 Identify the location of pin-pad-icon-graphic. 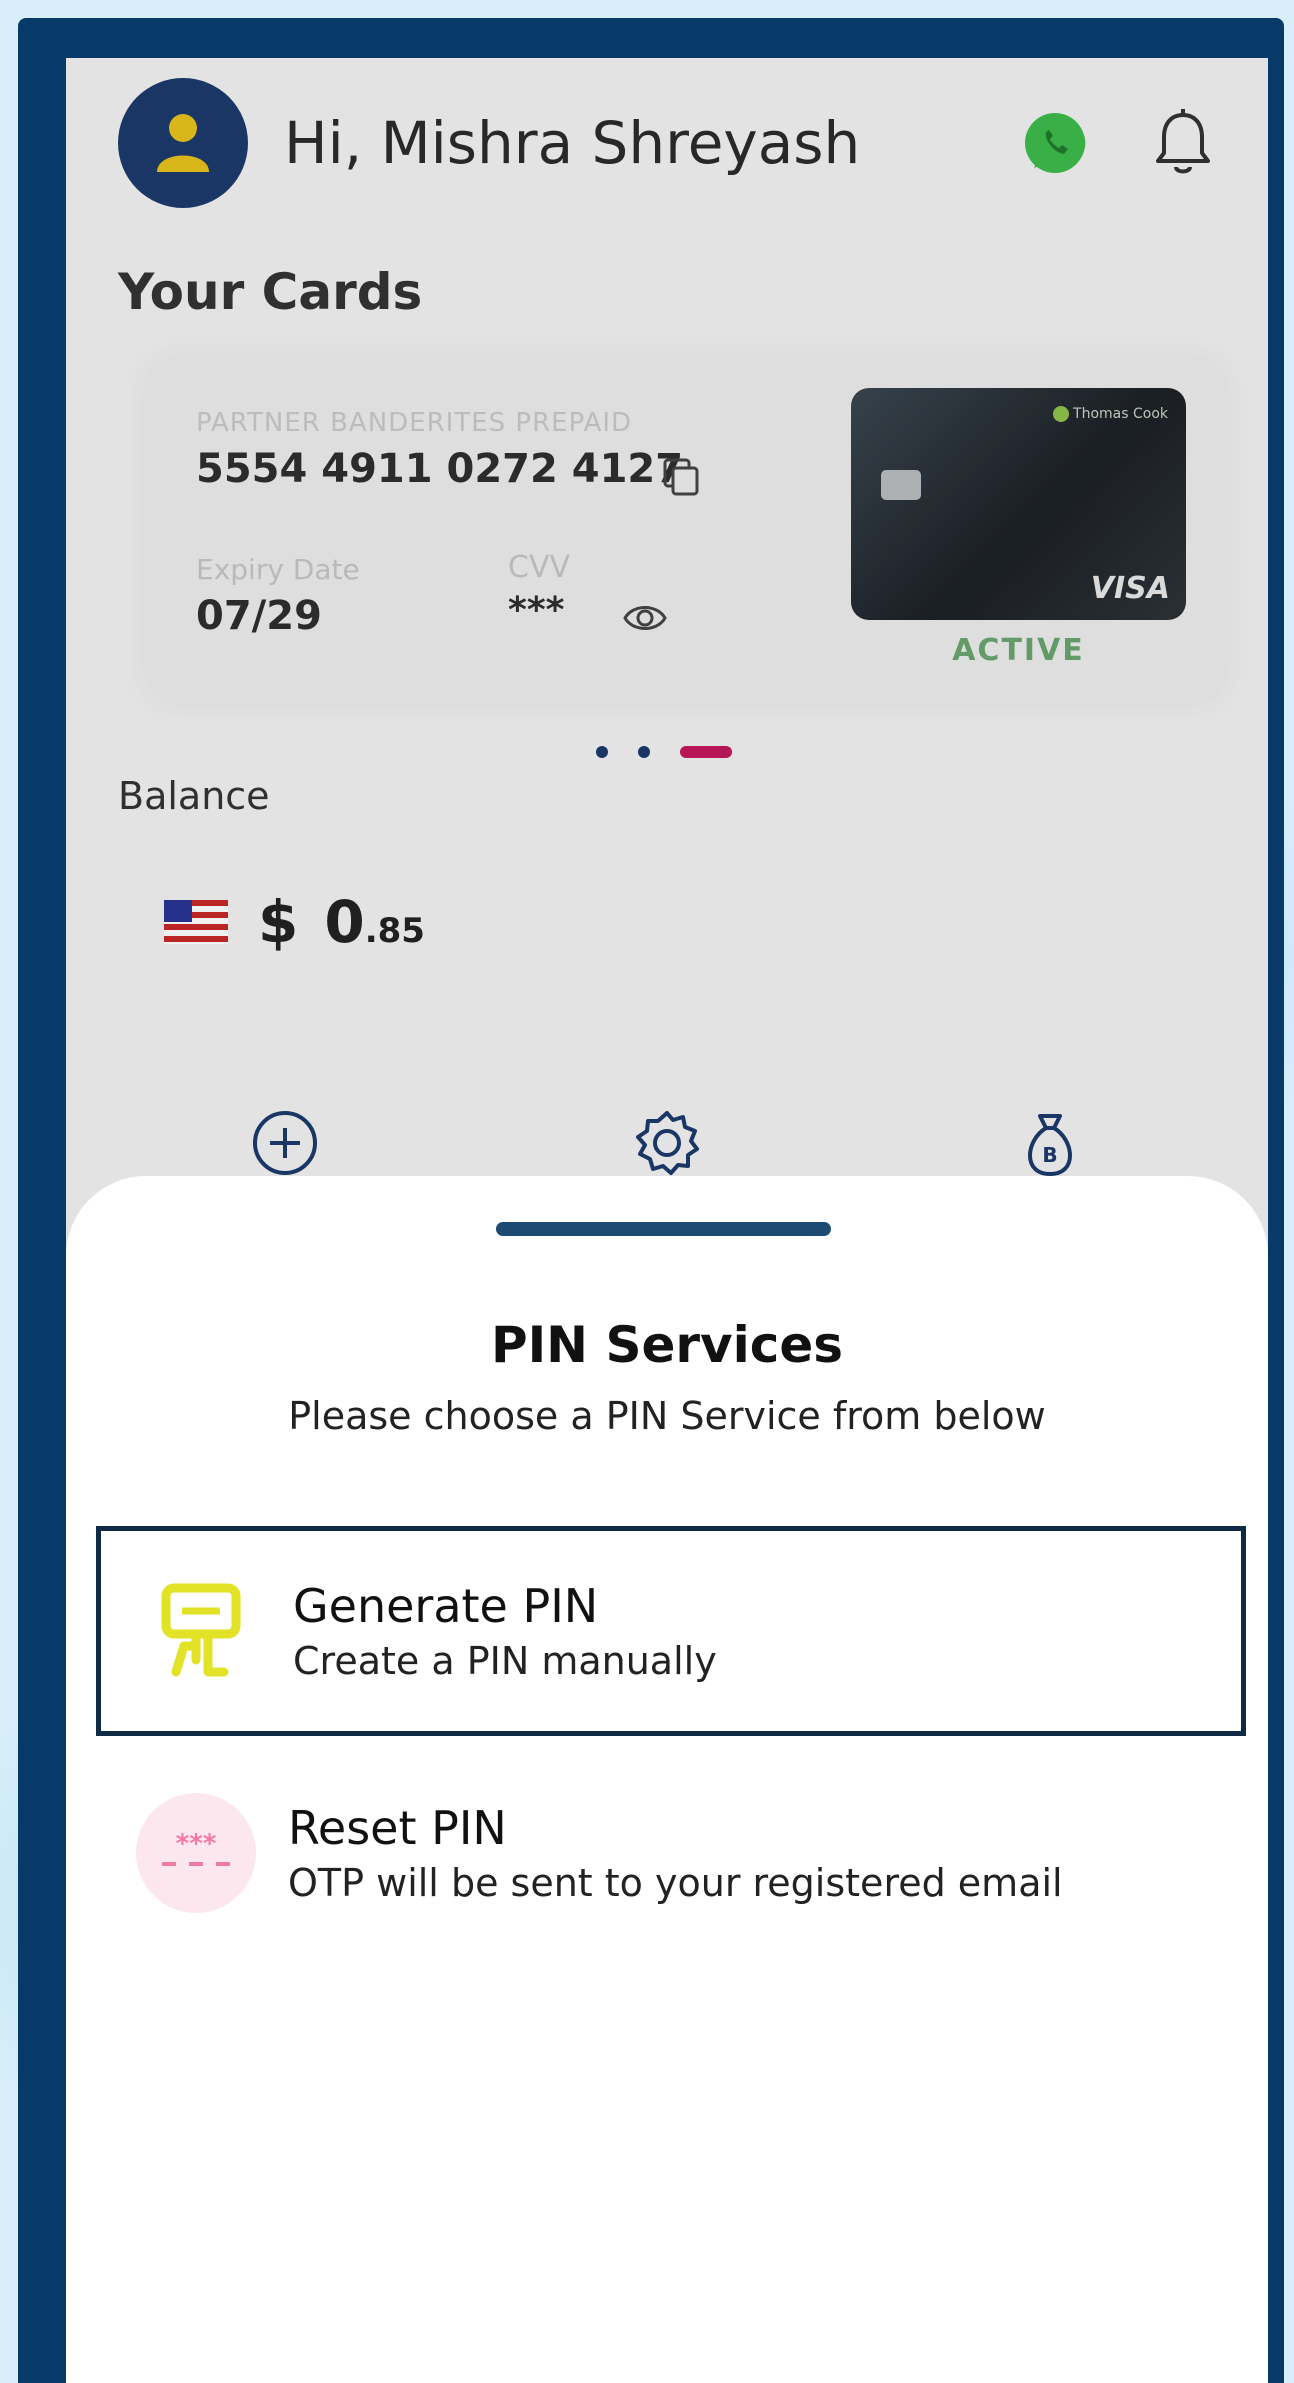
(201, 1630).